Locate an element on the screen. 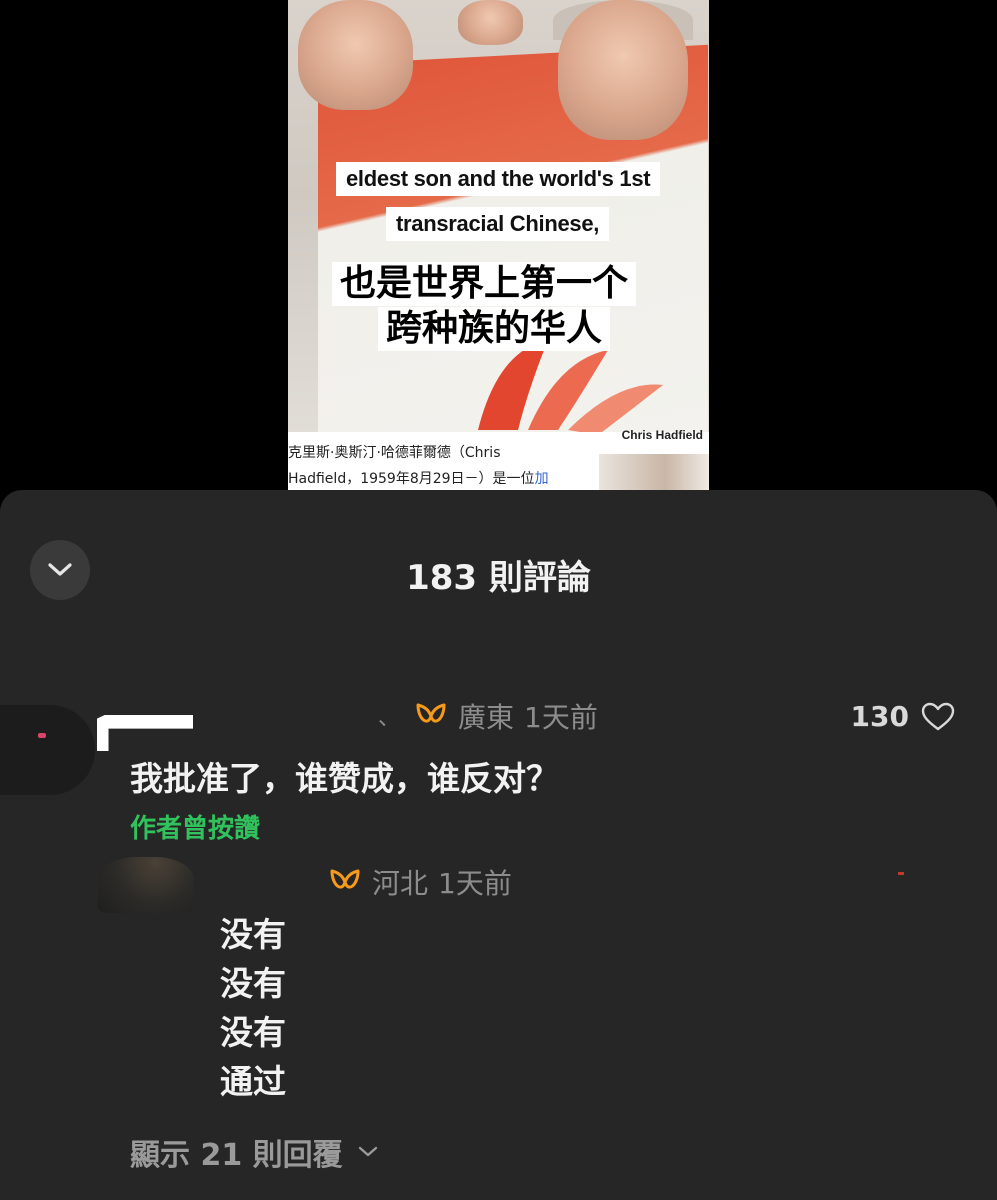 This screenshot has height=1200, width=997. subtitle-zh-line2: 跨种族的华人 is located at coordinates (494, 329).